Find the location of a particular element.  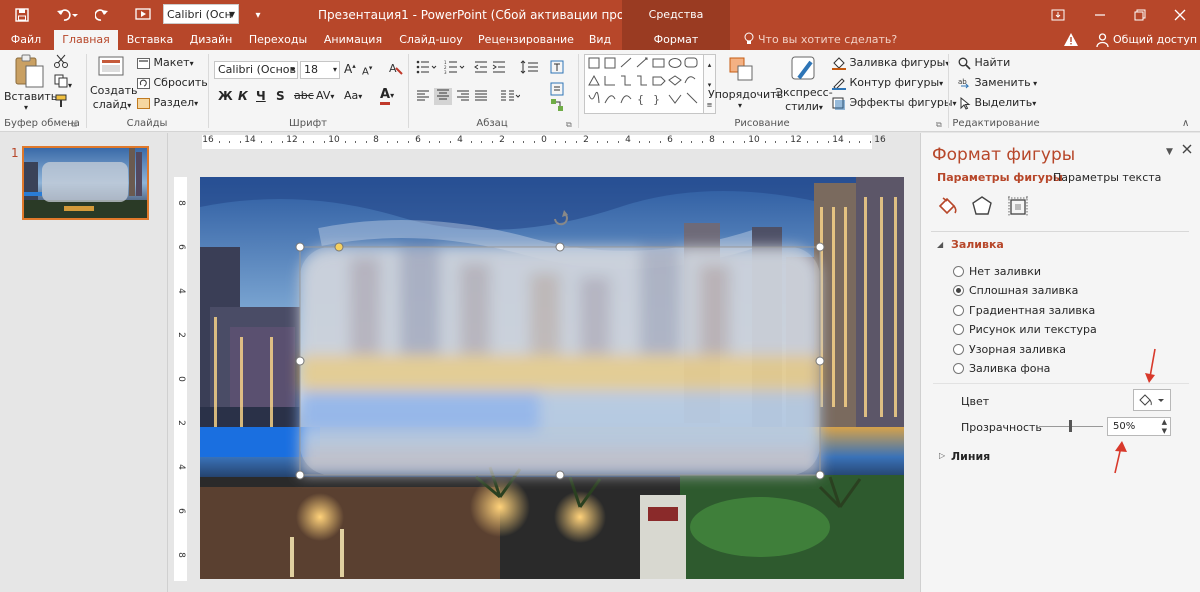

grow-font-icon: A▴ is located at coordinates (350, 69).